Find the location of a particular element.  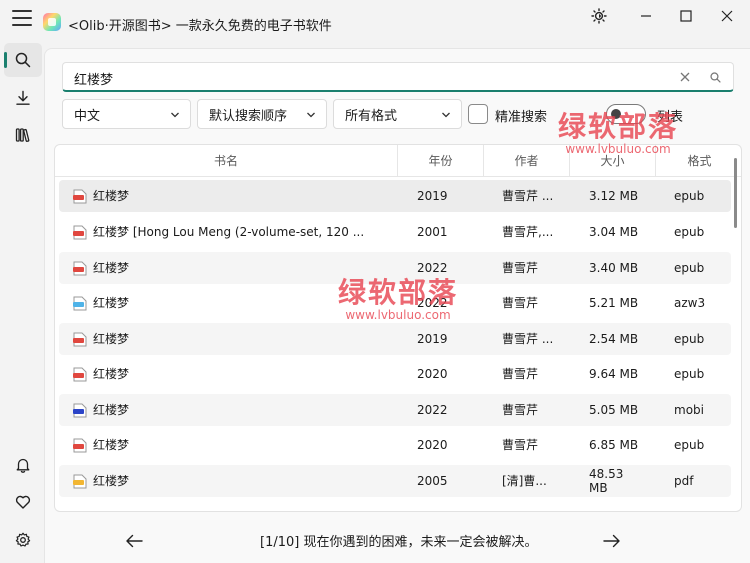

column-header-year: 年份 is located at coordinates (441, 161).